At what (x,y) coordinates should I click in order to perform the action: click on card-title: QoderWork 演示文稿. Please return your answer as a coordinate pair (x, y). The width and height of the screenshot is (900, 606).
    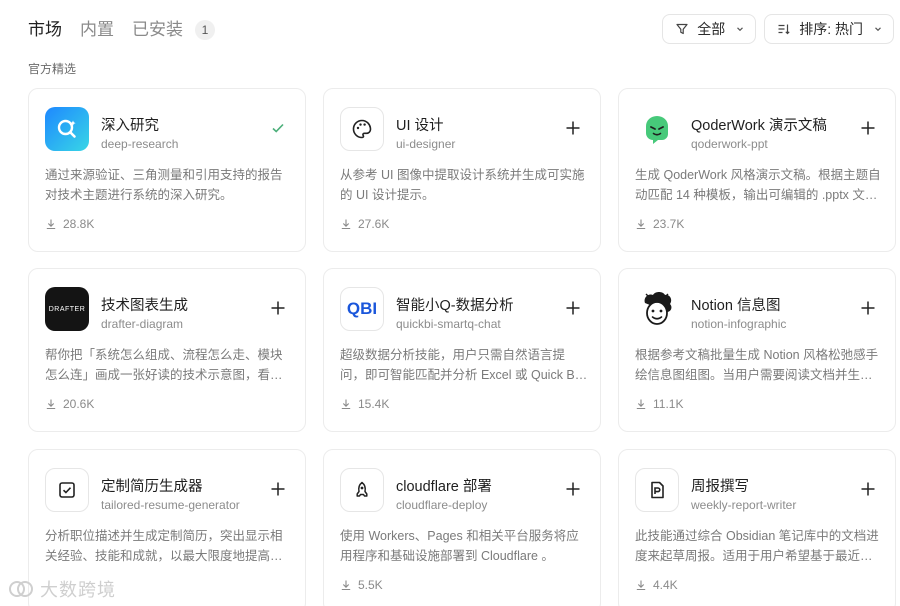
    Looking at the image, I should click on (759, 126).